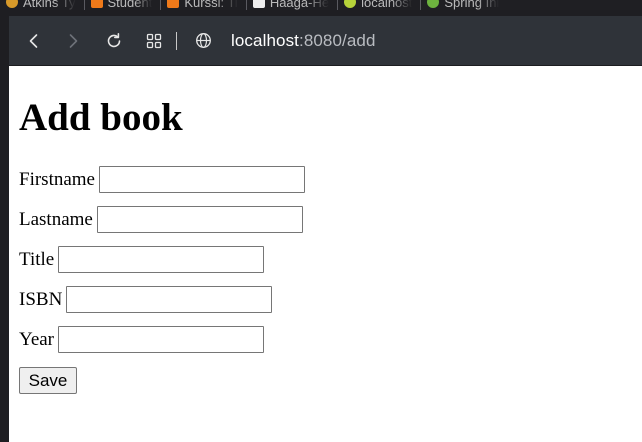 The width and height of the screenshot is (642, 442). I want to click on bookmark-kurssi: Kurssi: Ti, so click(204, 5).